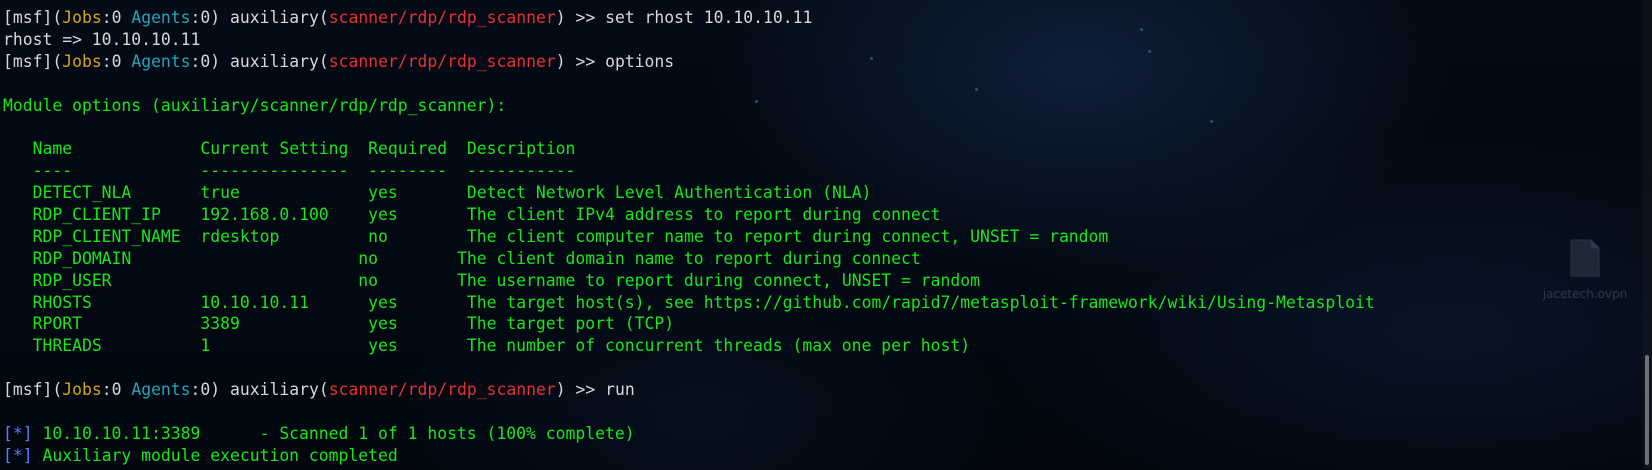  I want to click on scrollbar-thumb, so click(1647, 410).